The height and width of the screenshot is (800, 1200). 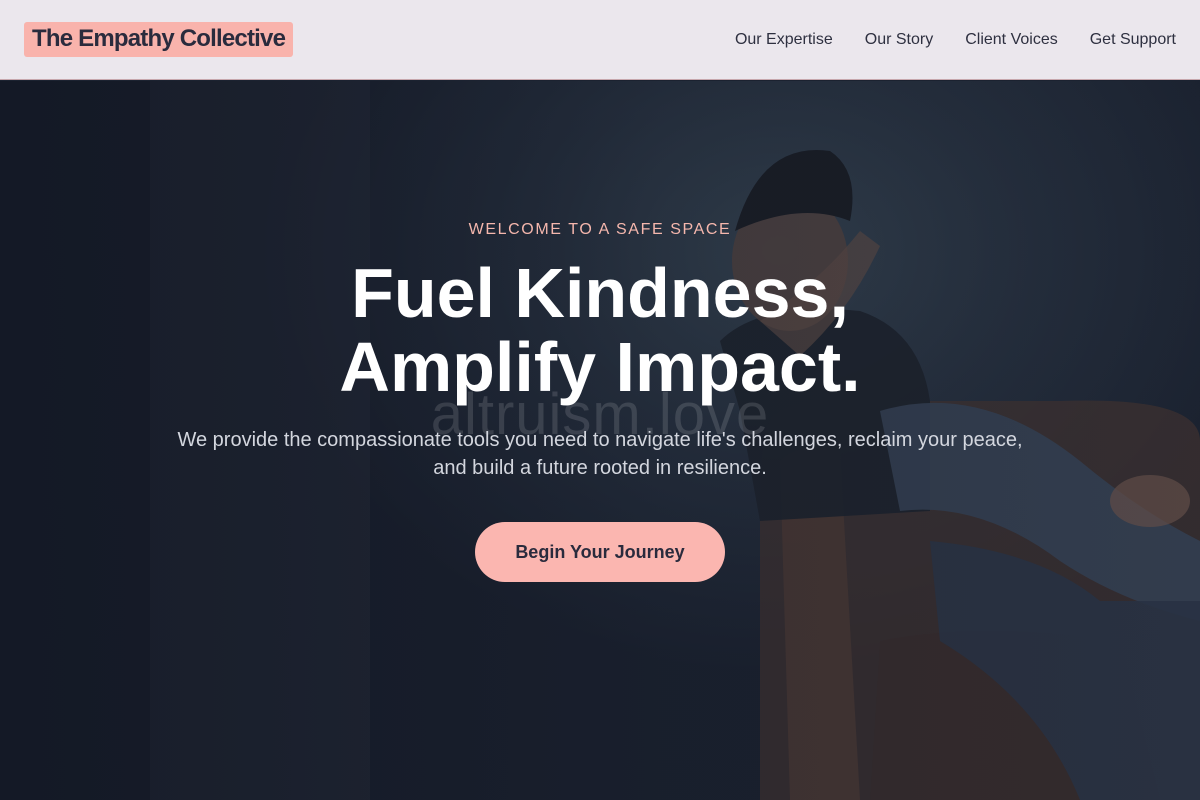 What do you see at coordinates (600, 468) in the screenshot?
I see `hero-subtext-line2: and build a future rooted in resilience.` at bounding box center [600, 468].